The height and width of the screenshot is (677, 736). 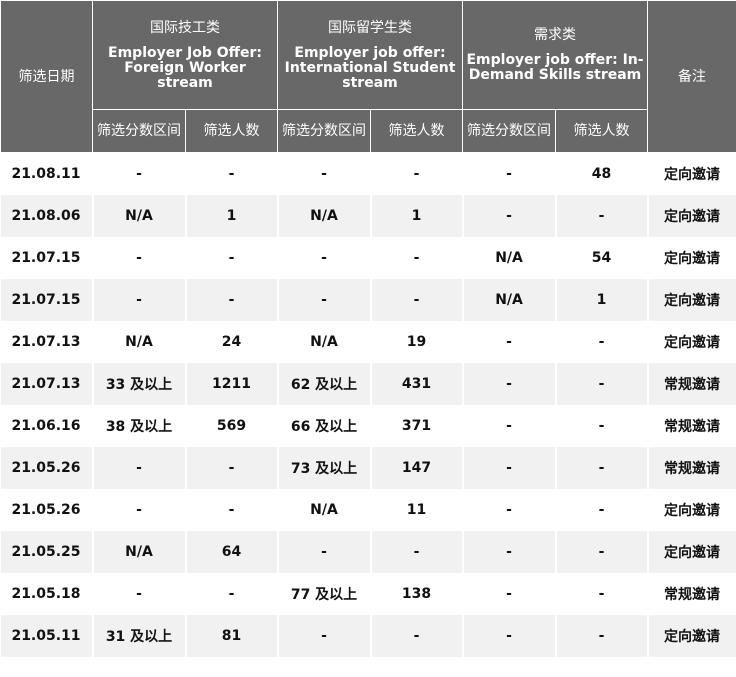 What do you see at coordinates (509, 300) in the screenshot?
I see `cell-ids-score: N/A` at bounding box center [509, 300].